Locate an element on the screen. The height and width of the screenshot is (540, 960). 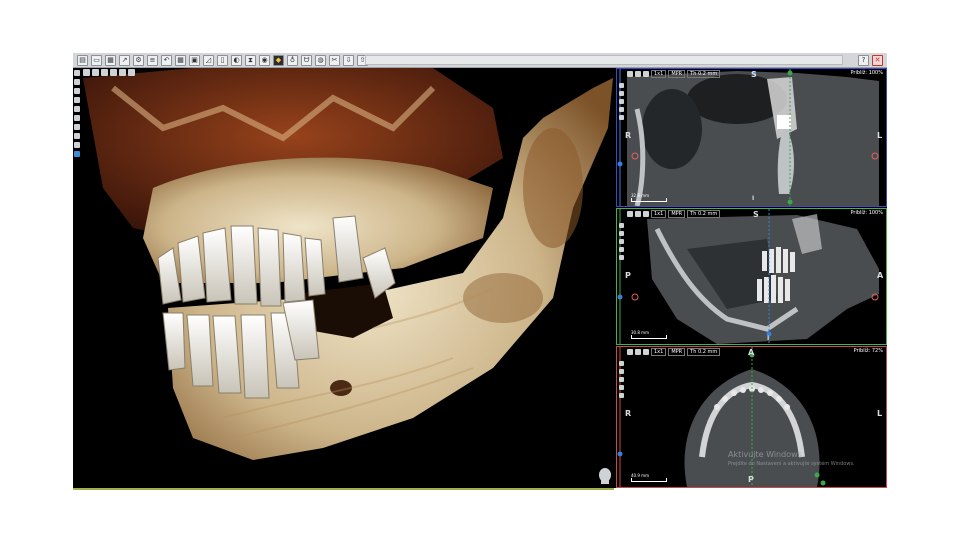
scissors-icon: ✂ is located at coordinates (334, 60).